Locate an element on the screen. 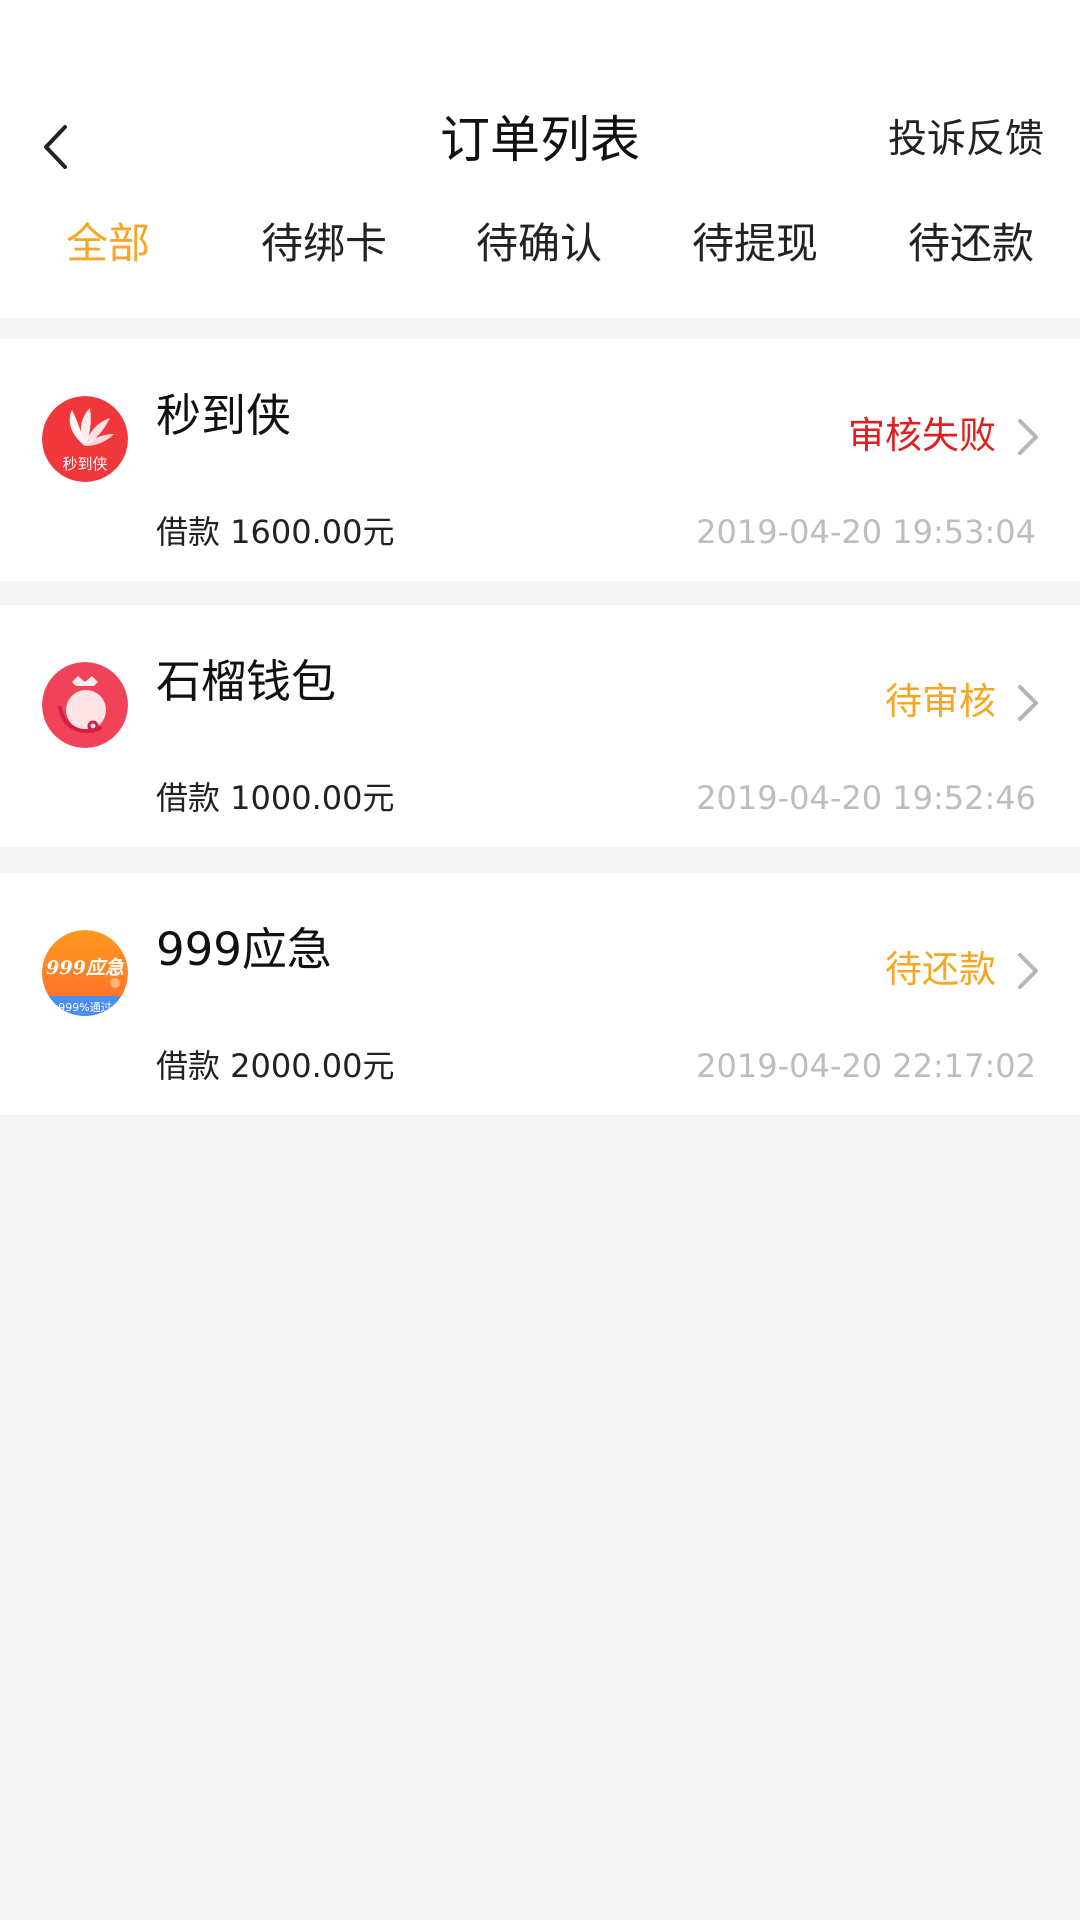 The image size is (1080, 1920). app-logo: 秒到侠 is located at coordinates (85, 439).